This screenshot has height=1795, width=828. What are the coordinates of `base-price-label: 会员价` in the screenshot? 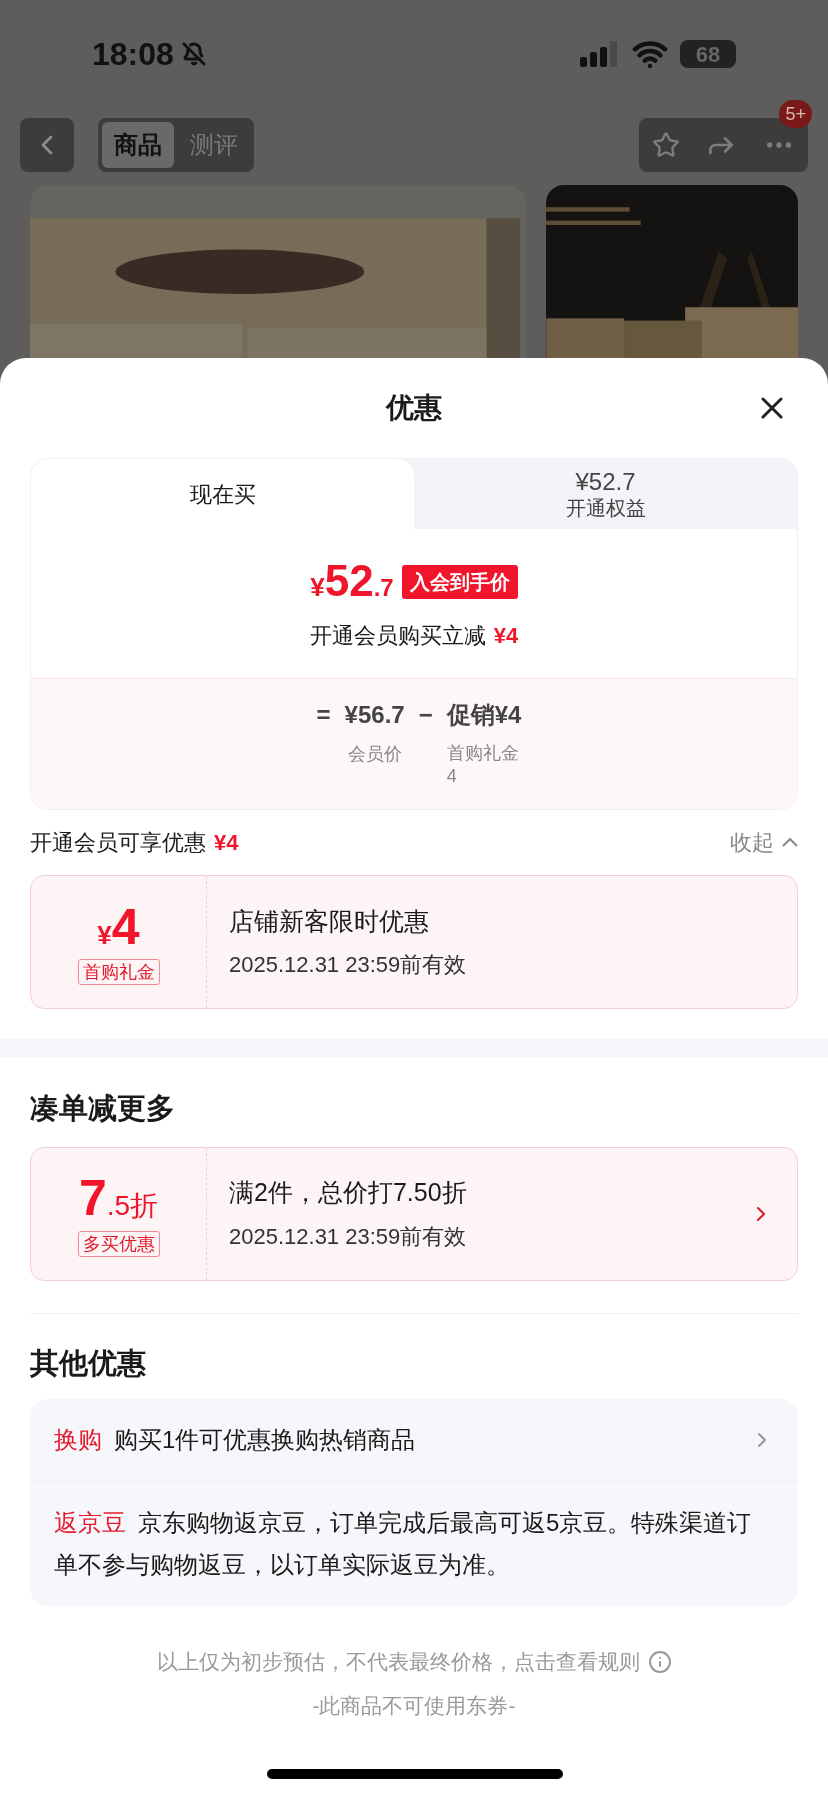 It's located at (374, 754).